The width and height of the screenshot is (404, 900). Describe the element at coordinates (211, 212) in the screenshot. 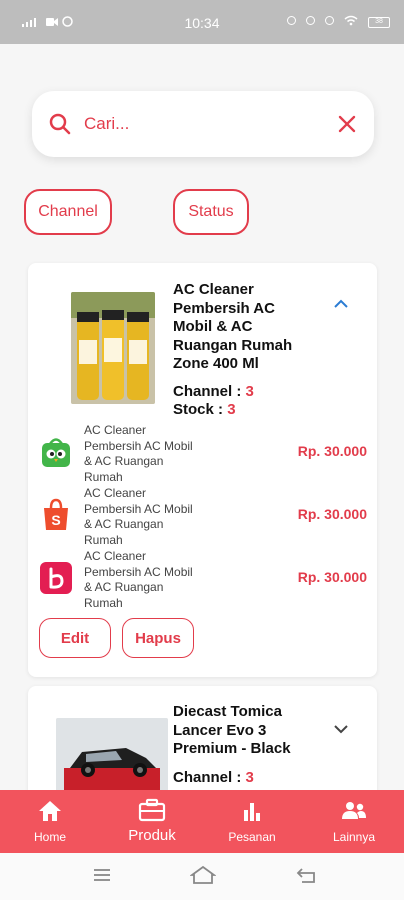

I see `status-filter-button: Status` at that location.